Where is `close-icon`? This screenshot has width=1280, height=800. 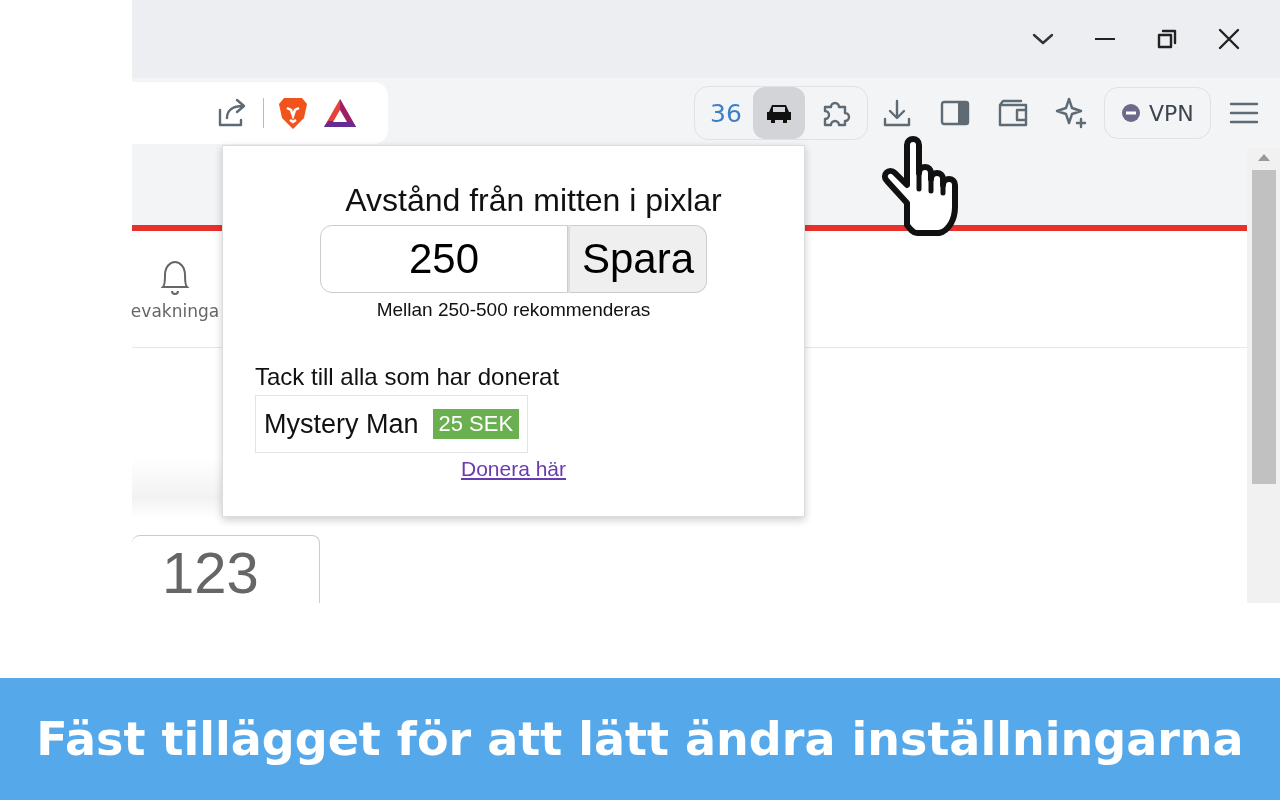 close-icon is located at coordinates (1229, 39).